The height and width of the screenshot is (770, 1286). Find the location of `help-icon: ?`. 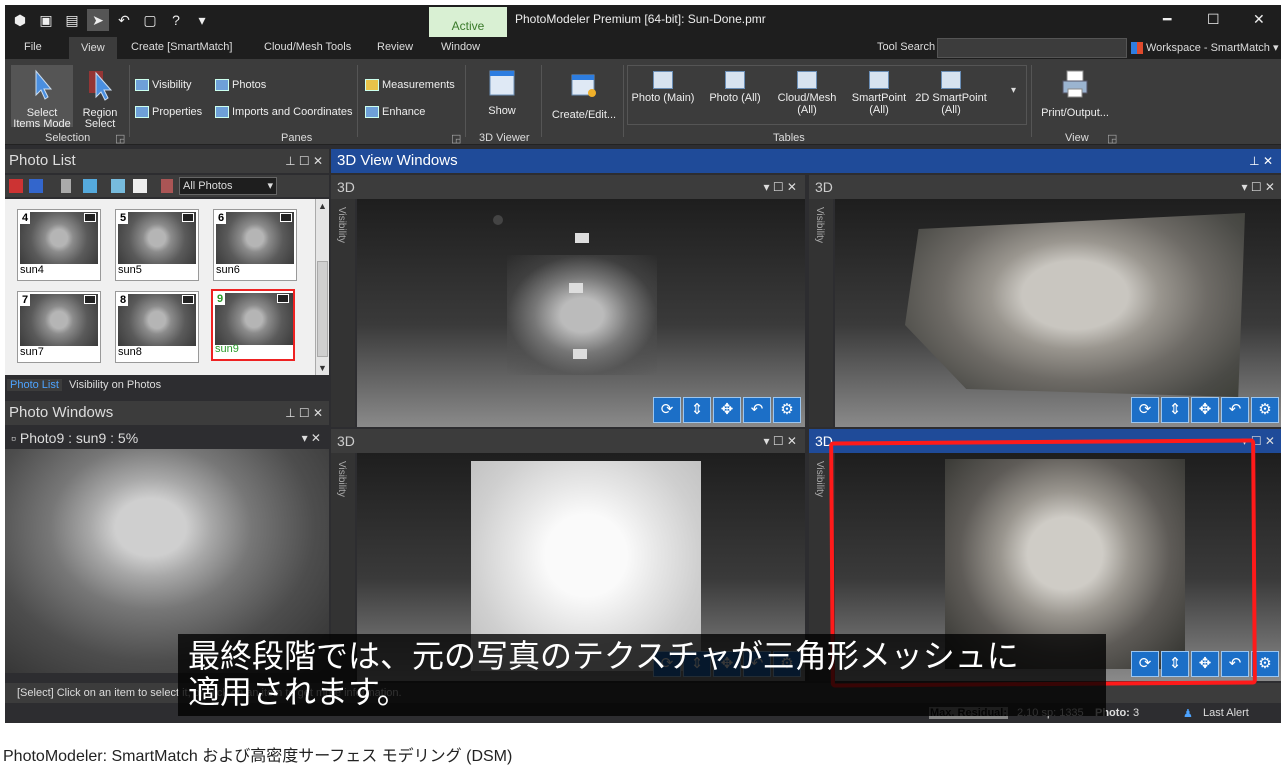

help-icon: ? is located at coordinates (176, 20).